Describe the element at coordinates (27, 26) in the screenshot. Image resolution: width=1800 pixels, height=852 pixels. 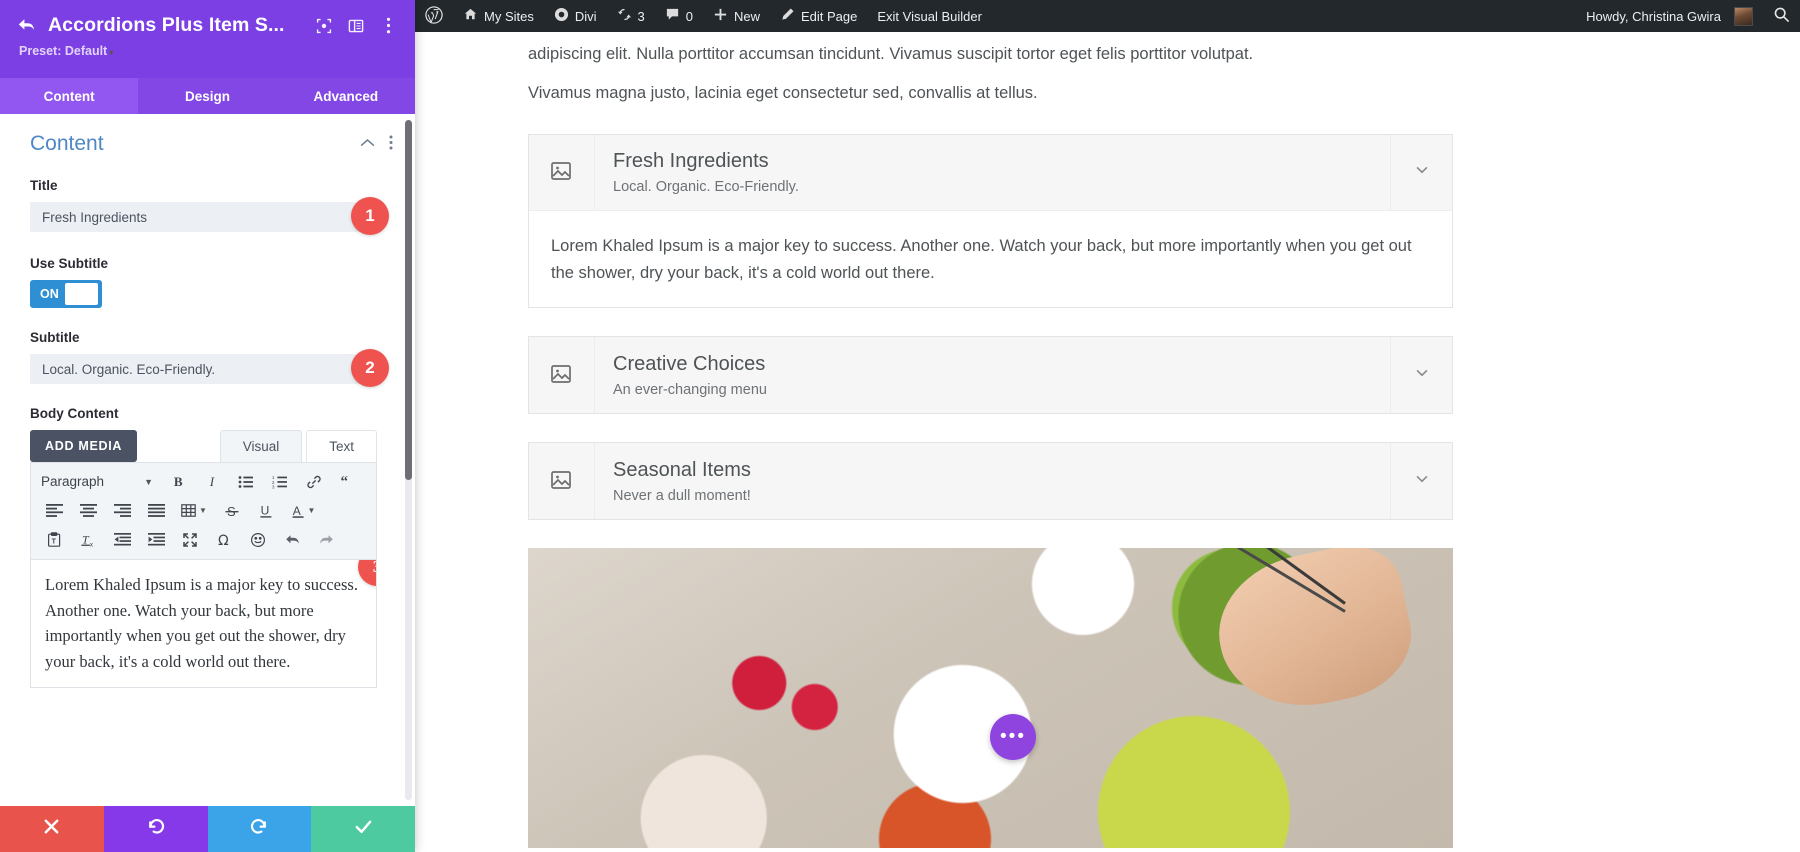
I see `back-arrow-icon` at that location.